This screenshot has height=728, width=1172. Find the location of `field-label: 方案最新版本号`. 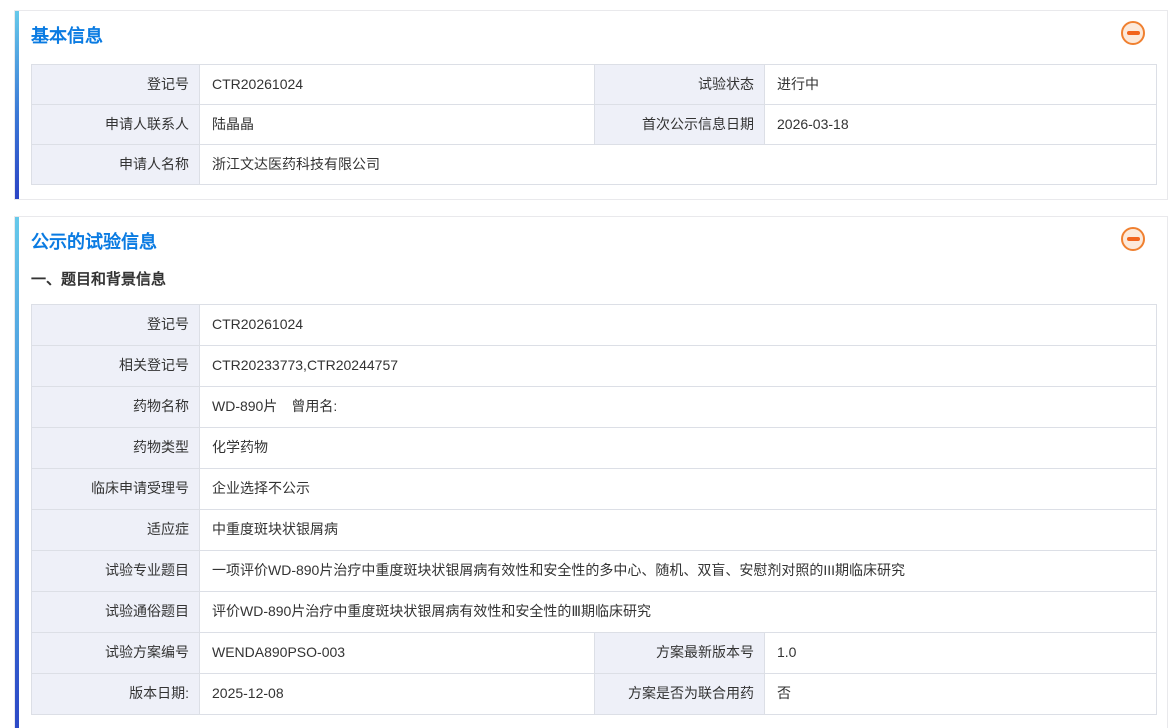

field-label: 方案最新版本号 is located at coordinates (679, 653).